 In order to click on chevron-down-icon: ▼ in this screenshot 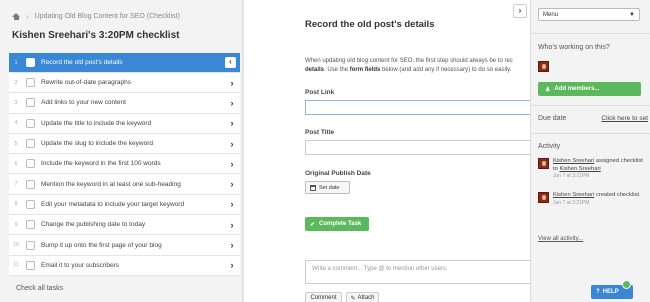, I will do `click(632, 14)`.